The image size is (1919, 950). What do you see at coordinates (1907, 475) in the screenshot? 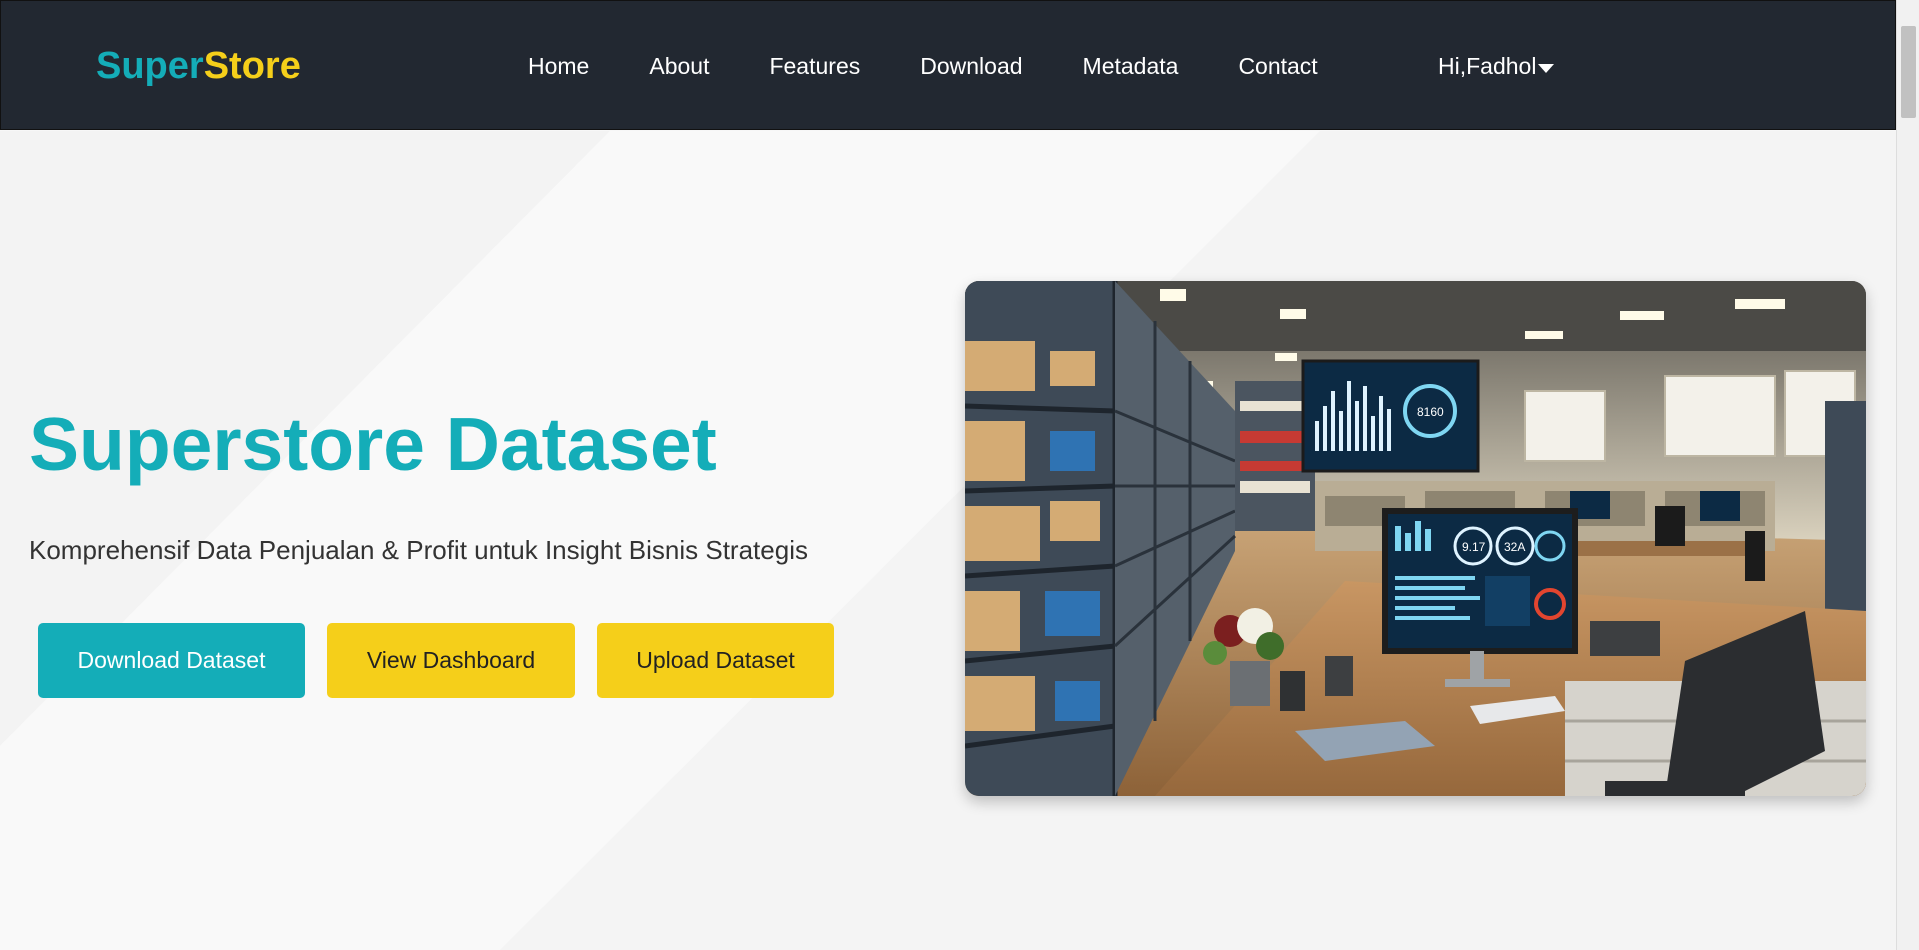
I see `page-scrollbar` at bounding box center [1907, 475].